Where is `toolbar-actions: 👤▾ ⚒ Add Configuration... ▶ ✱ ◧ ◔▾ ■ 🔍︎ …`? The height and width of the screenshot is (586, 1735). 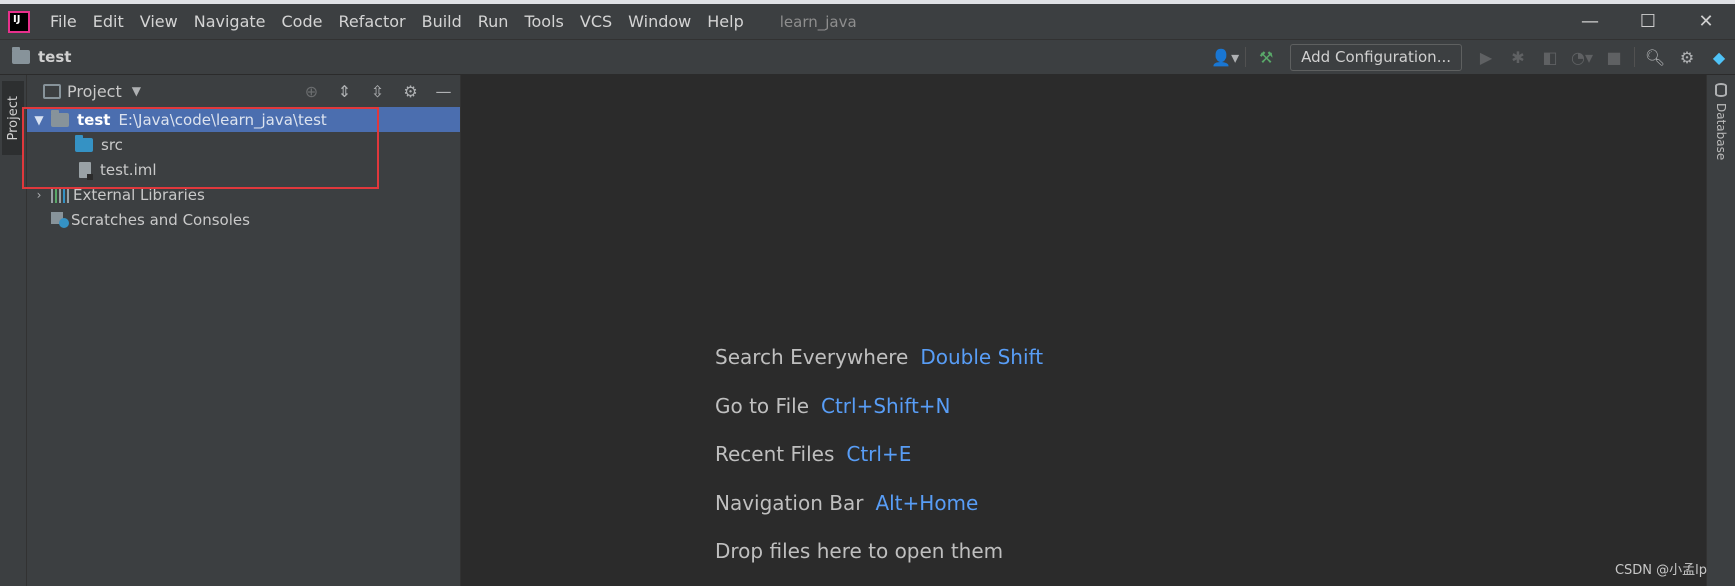 toolbar-actions: 👤▾ ⚒ Add Configuration... ▶ ✱ ◧ ◔▾ ■ 🔍︎ … is located at coordinates (1472, 57).